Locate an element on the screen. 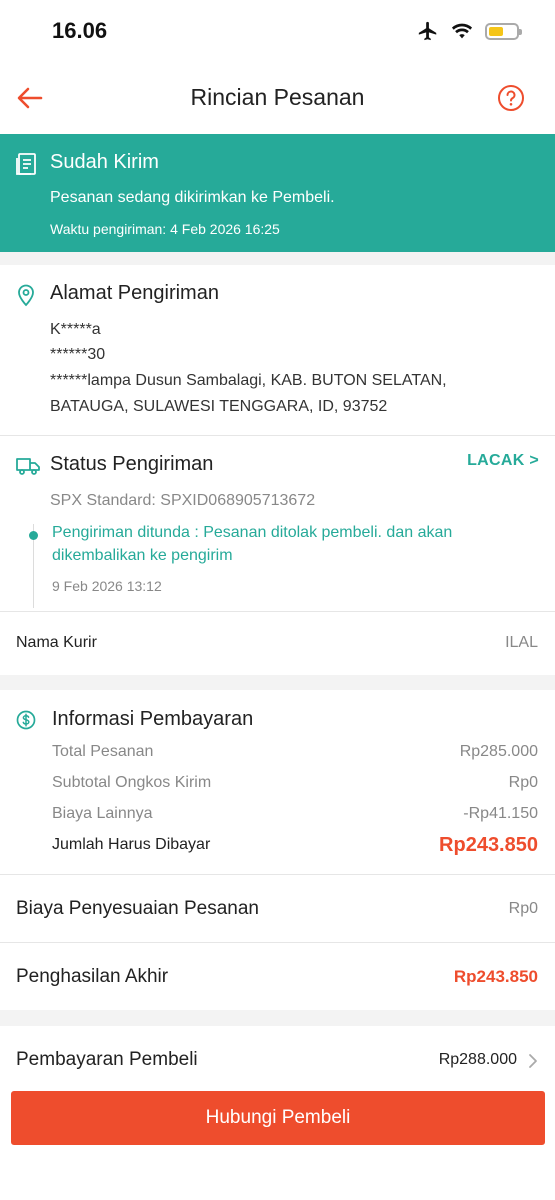 The height and width of the screenshot is (1200, 555). wifi-icon is located at coordinates (462, 31).